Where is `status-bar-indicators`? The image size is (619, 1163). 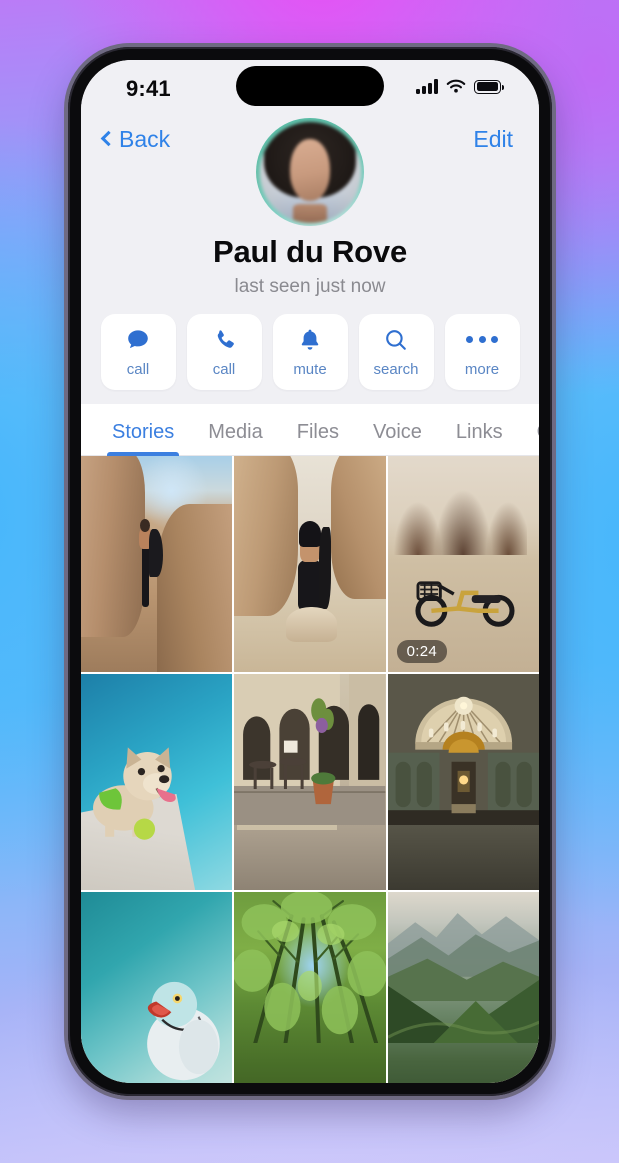 status-bar-indicators is located at coordinates (460, 86).